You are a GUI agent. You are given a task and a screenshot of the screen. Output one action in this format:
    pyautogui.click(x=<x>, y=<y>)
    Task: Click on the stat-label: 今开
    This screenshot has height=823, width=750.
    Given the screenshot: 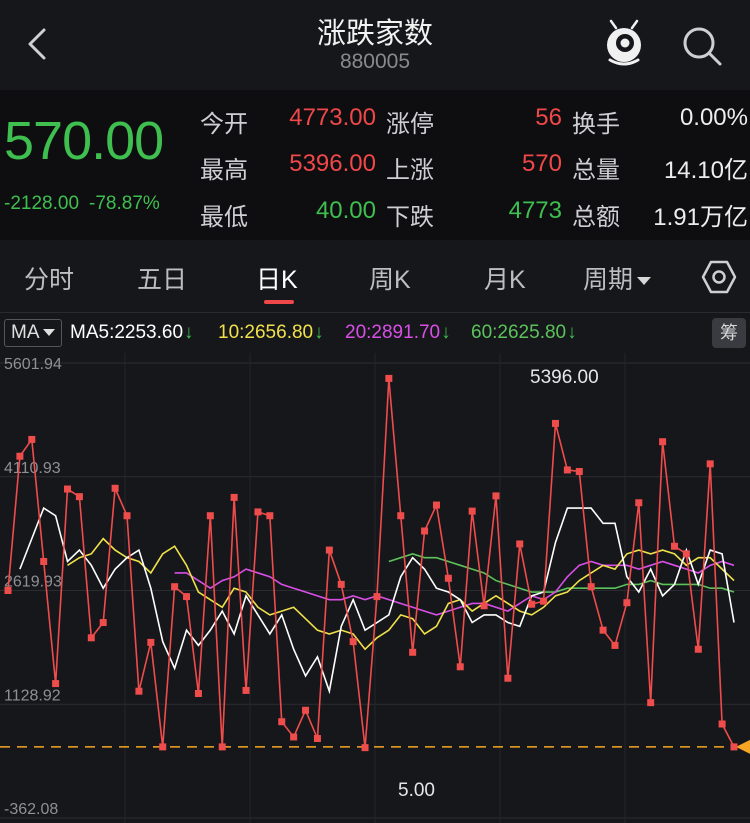 What is the action you would take?
    pyautogui.click(x=224, y=124)
    